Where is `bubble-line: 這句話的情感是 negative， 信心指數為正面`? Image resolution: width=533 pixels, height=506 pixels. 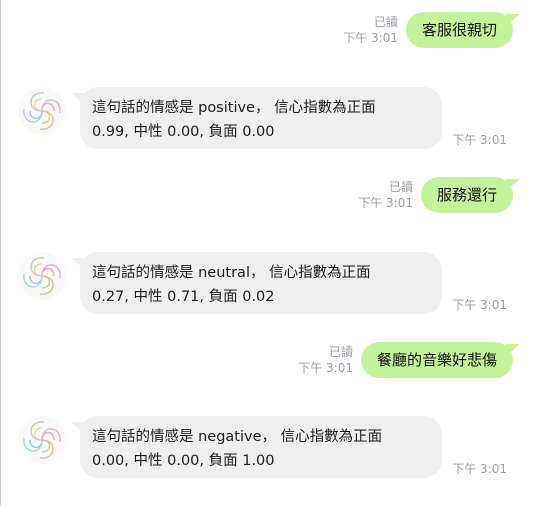 bubble-line: 這句話的情感是 negative， 信心指數為正面 is located at coordinates (237, 437).